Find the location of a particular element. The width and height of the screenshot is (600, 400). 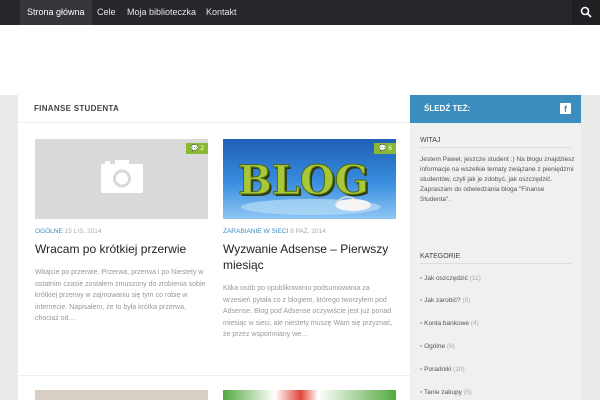

category-item: ▫ Poradniki (10) is located at coordinates (442, 369).